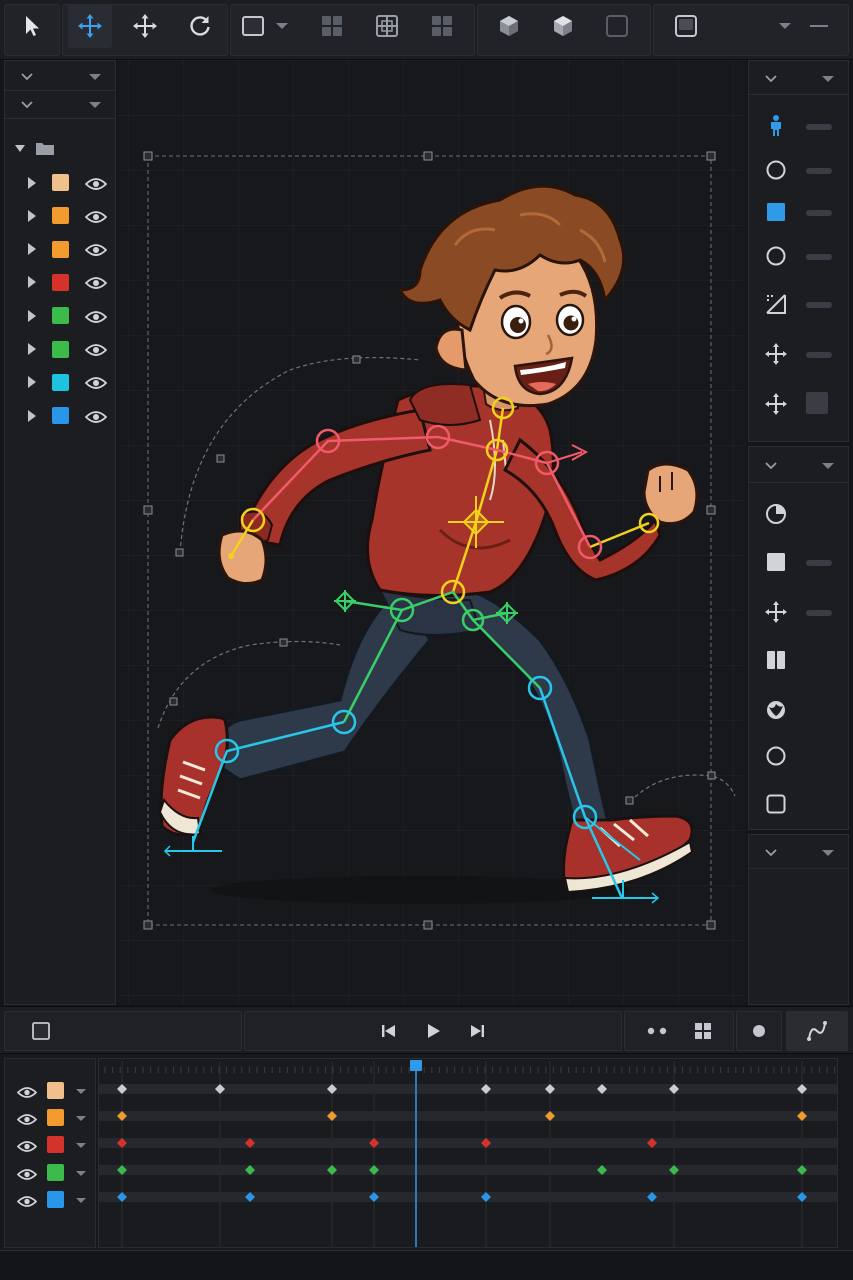 This screenshot has height=1280, width=853. Describe the element at coordinates (800, 612) in the screenshot. I see `offset-row` at that location.